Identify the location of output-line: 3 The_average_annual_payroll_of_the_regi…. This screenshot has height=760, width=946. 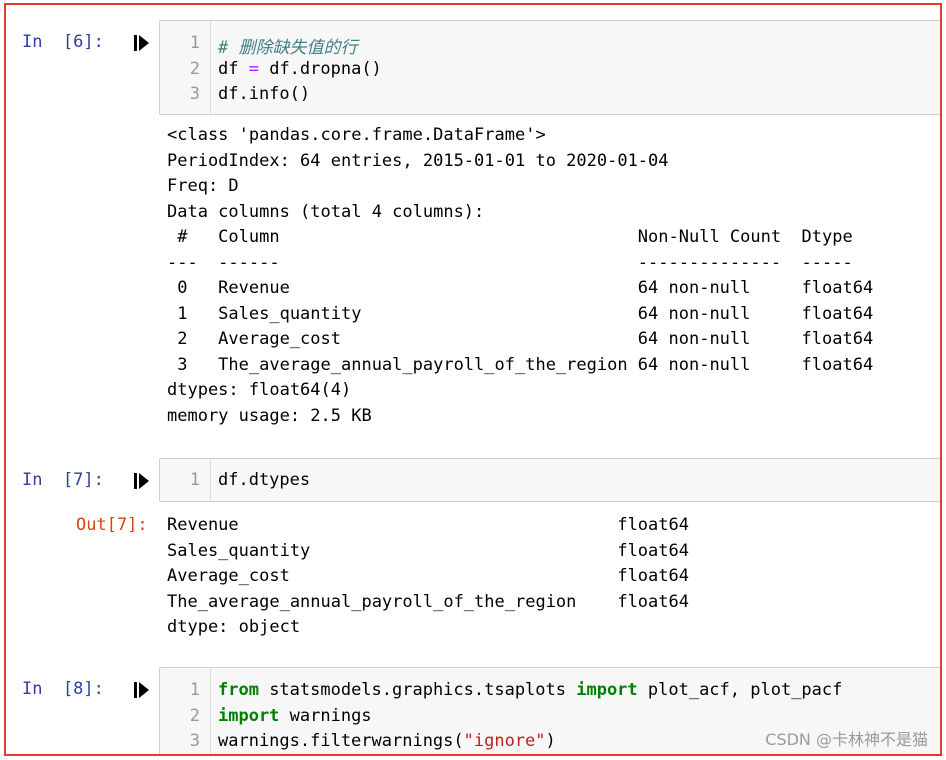
(520, 365).